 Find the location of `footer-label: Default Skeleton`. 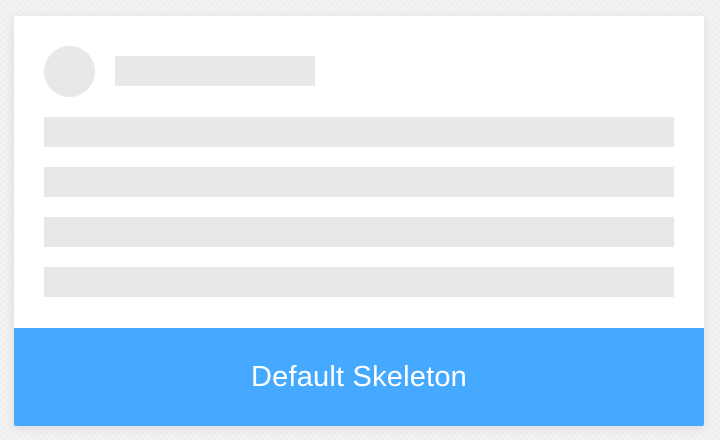

footer-label: Default Skeleton is located at coordinates (359, 376).